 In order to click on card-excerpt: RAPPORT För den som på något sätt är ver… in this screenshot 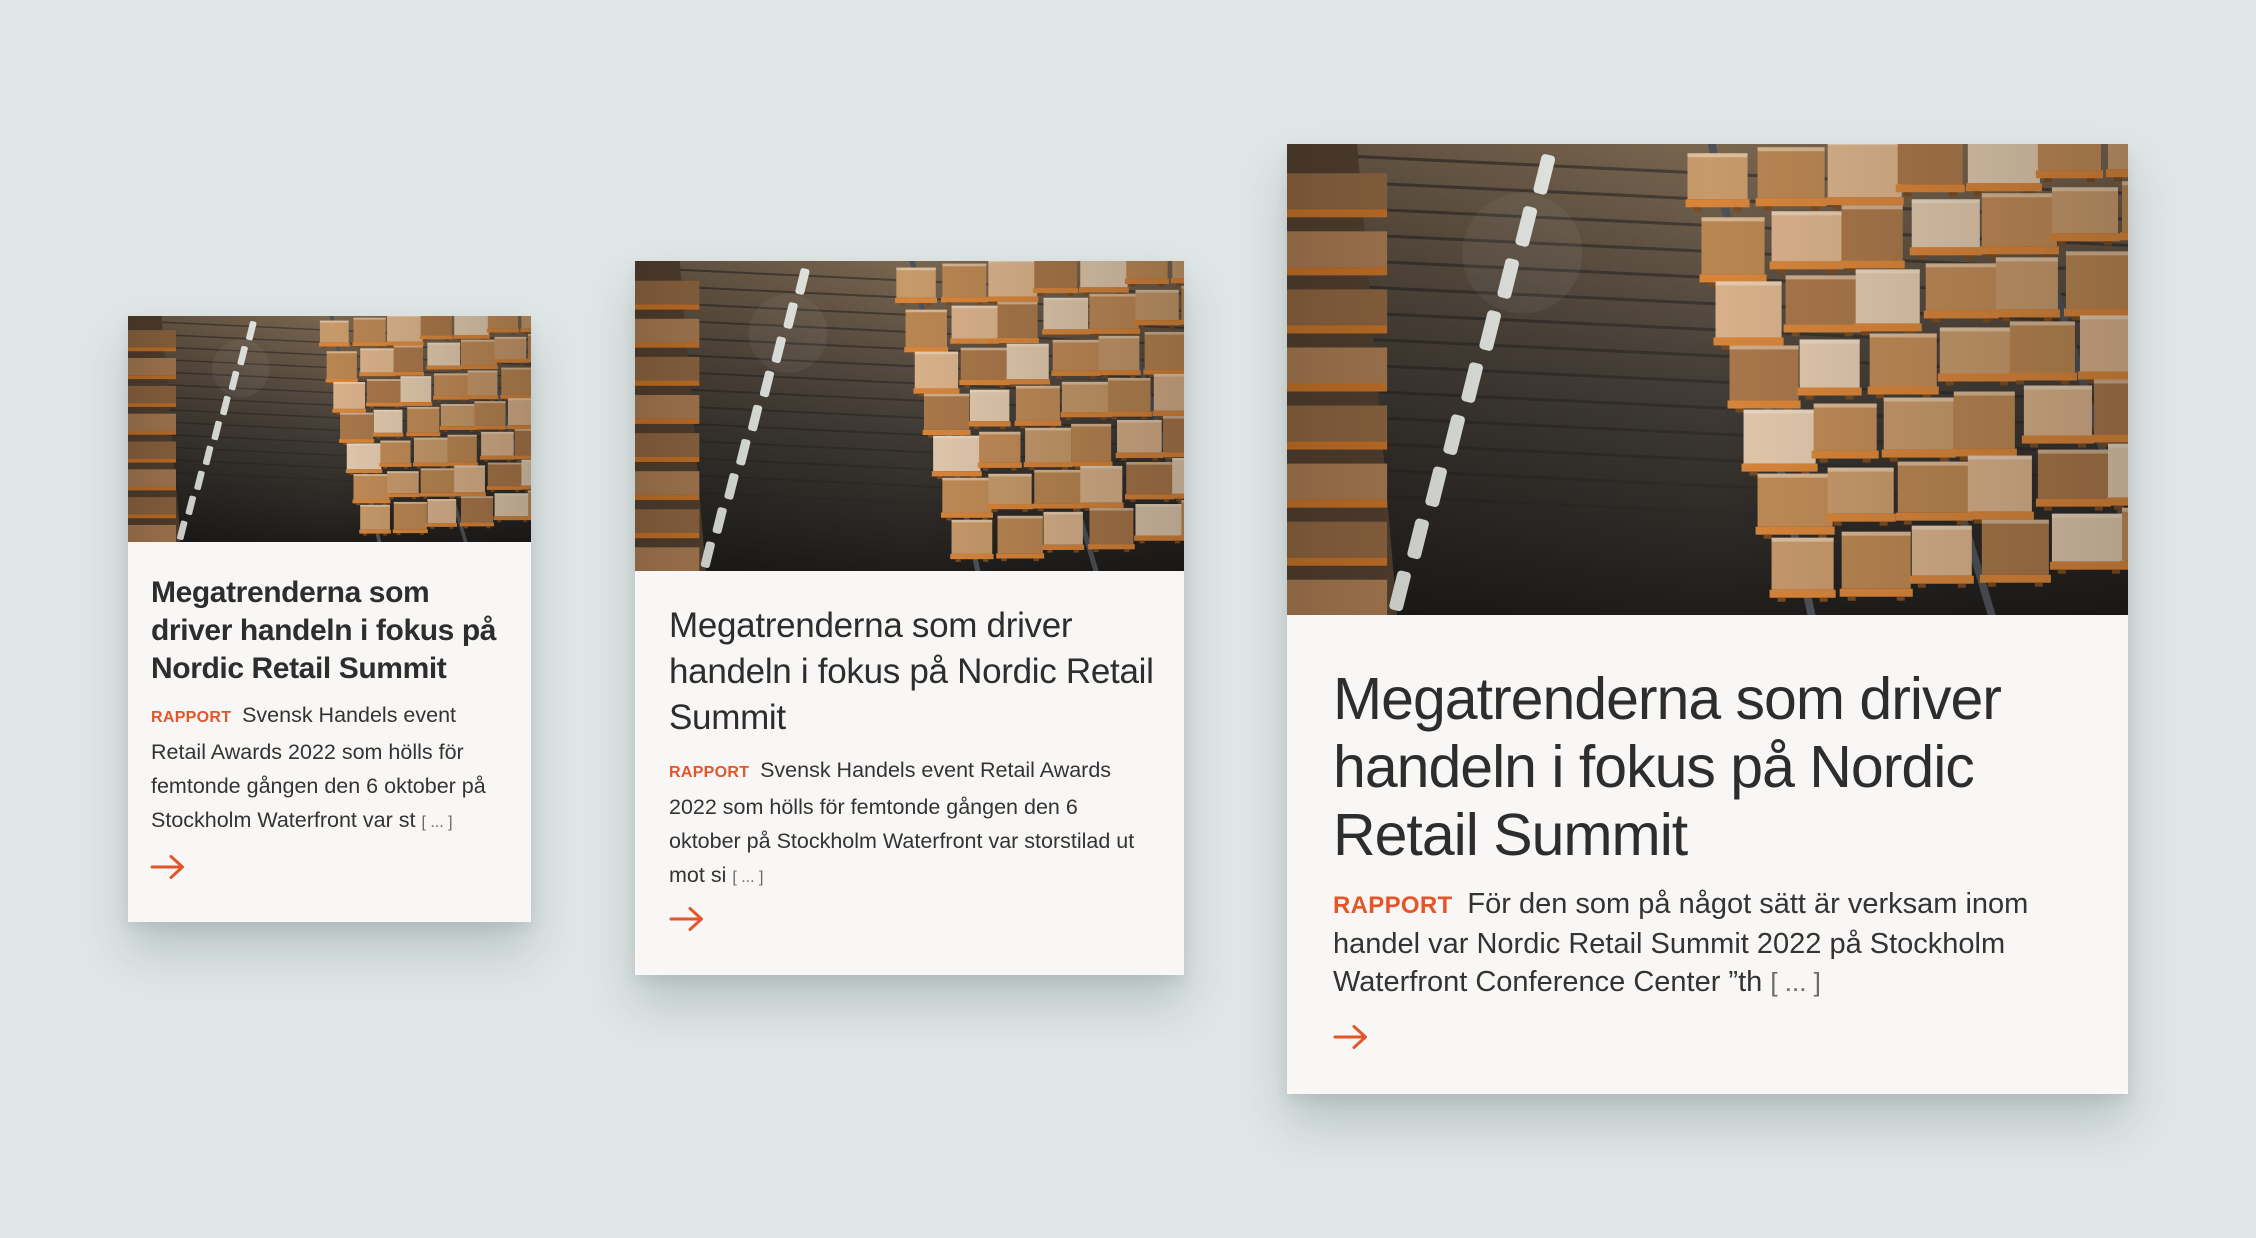, I will do `click(1710, 943)`.